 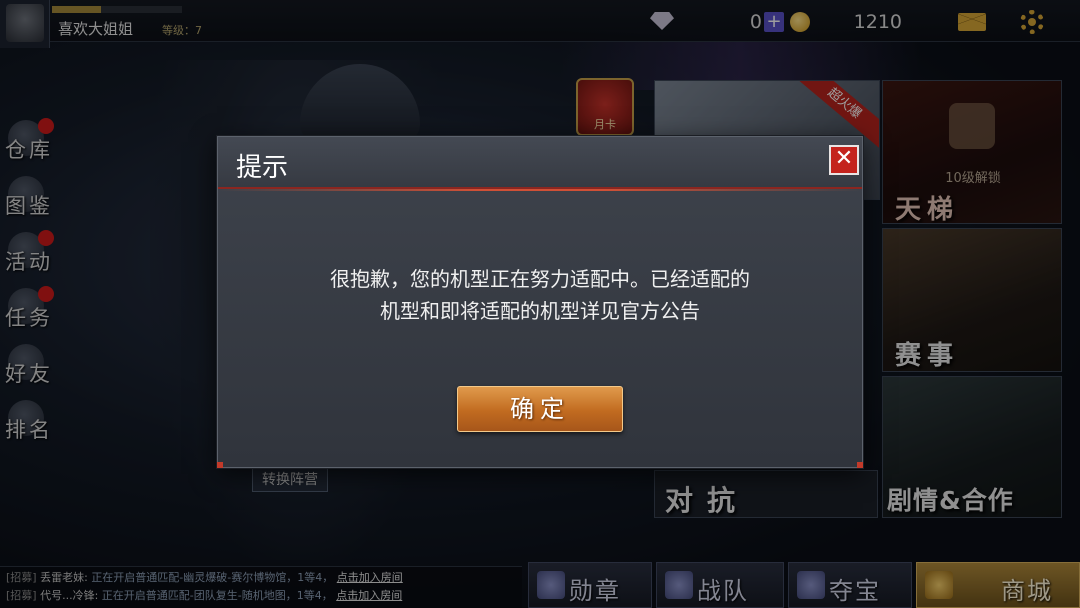 I want to click on dialog-message-line: 机型和即将适配的机型详见官方公告, so click(x=540, y=311).